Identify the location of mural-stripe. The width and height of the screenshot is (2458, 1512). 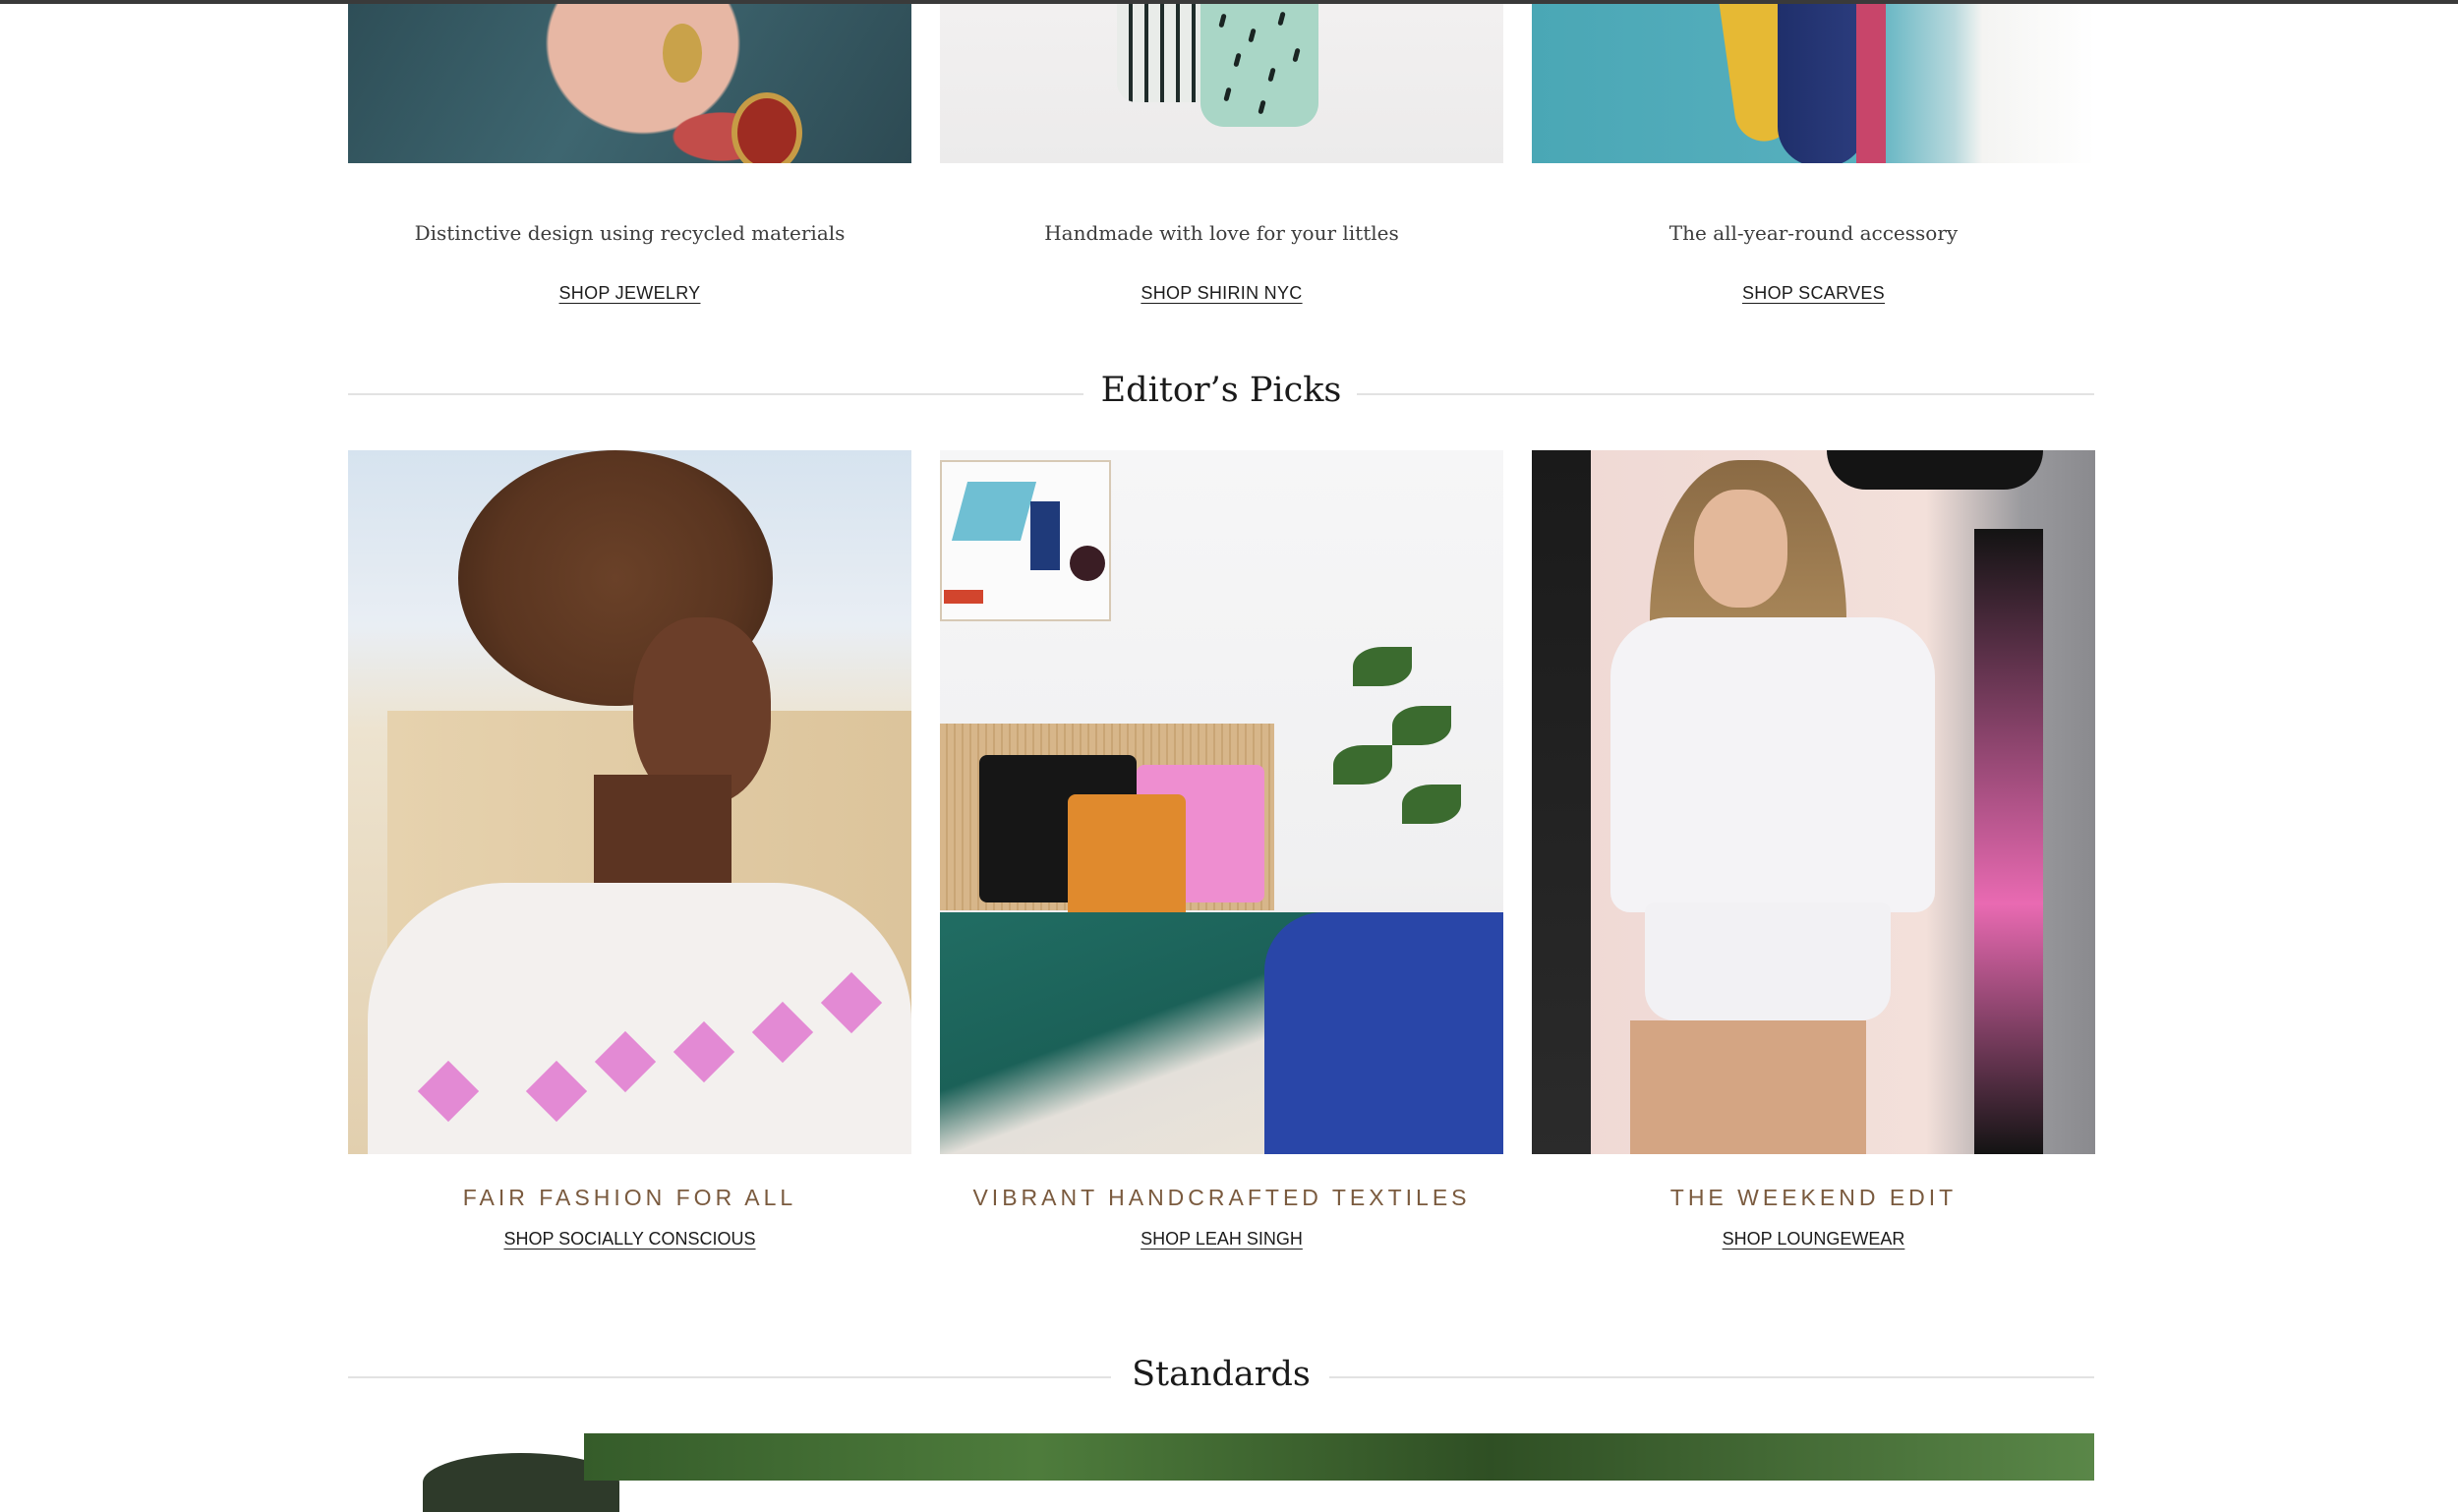
(2008, 841).